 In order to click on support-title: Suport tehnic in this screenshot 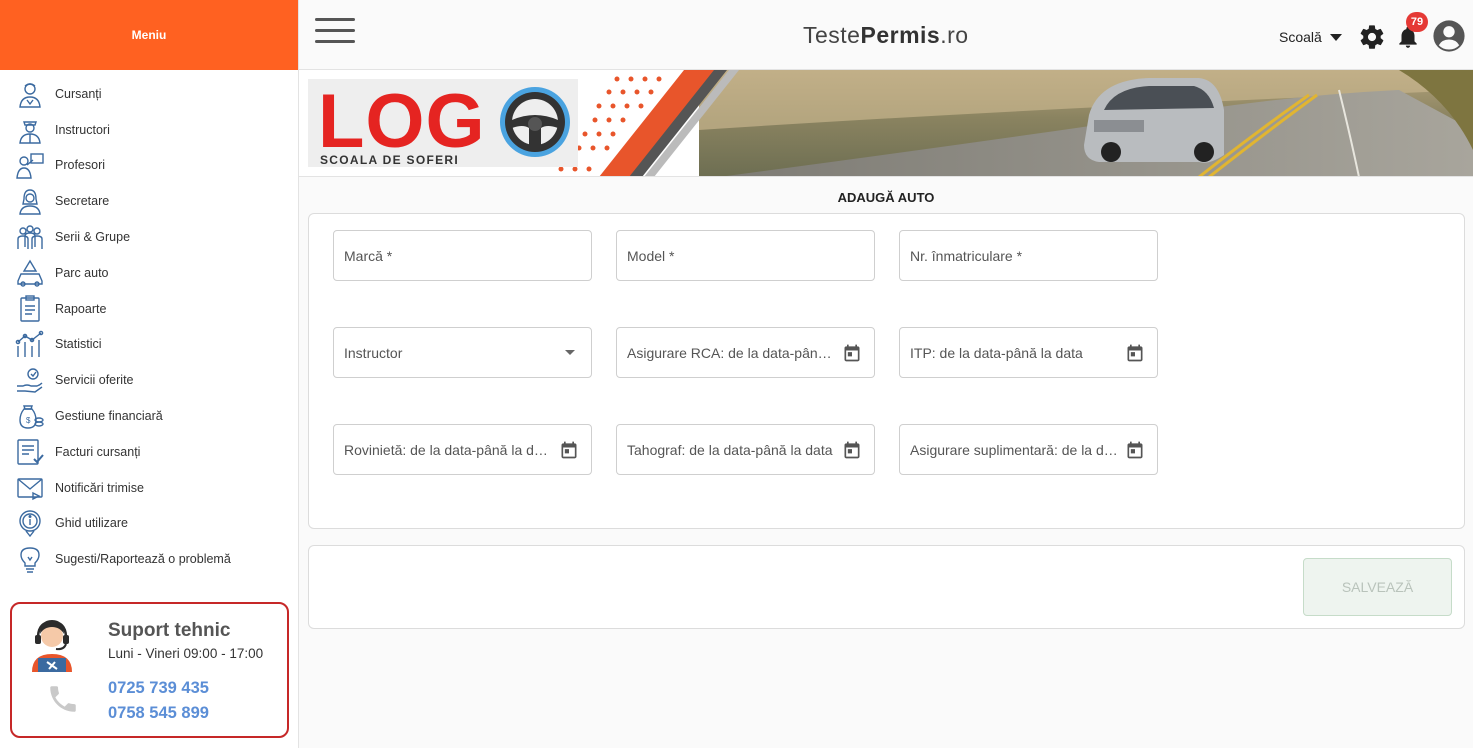, I will do `click(169, 630)`.